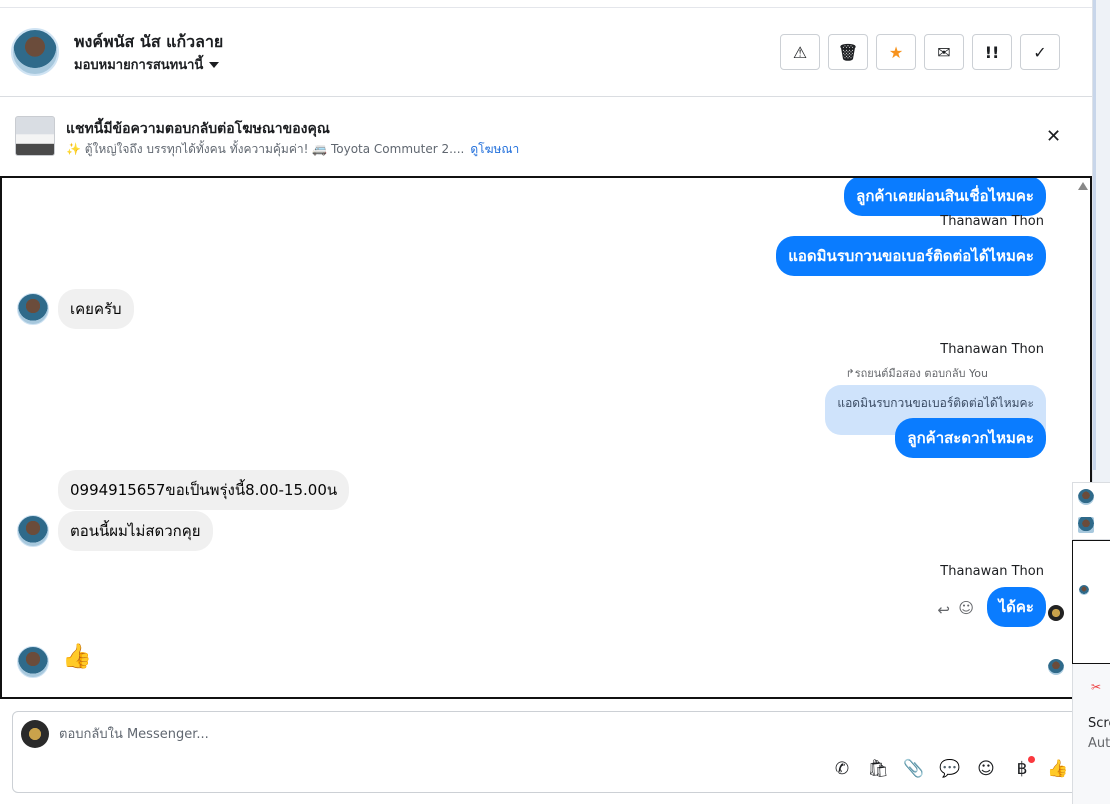 This screenshot has width=1110, height=804. Describe the element at coordinates (966, 608) in the screenshot. I see `react-emoji-icon: ☺` at that location.